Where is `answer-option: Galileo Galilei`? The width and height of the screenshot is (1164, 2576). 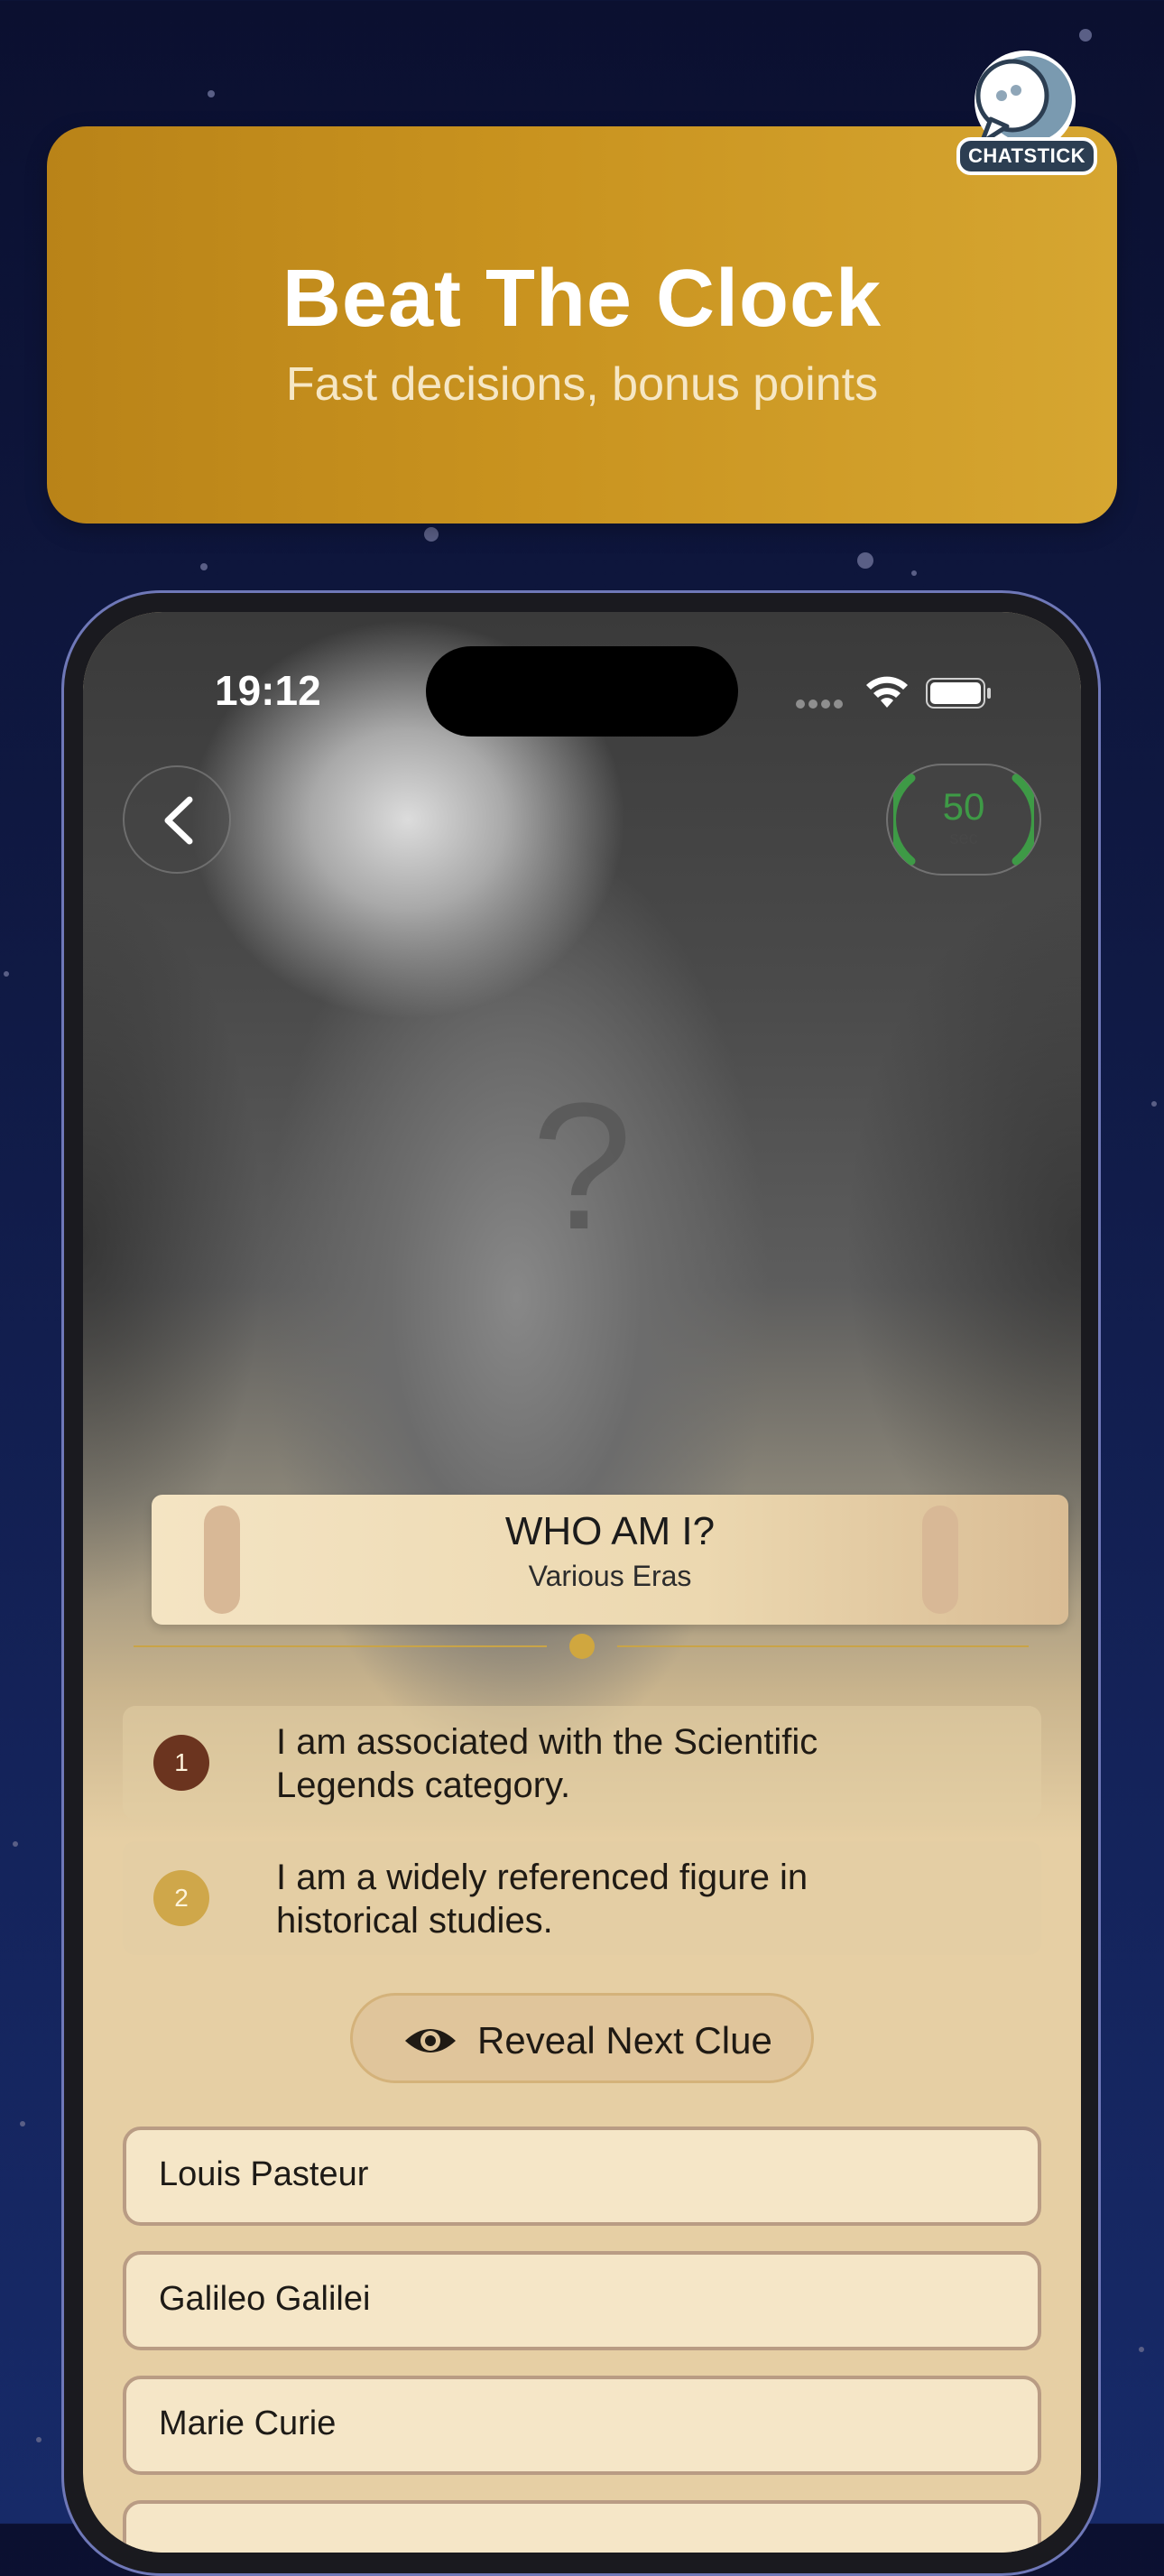
answer-option: Galileo Galilei is located at coordinates (582, 2300).